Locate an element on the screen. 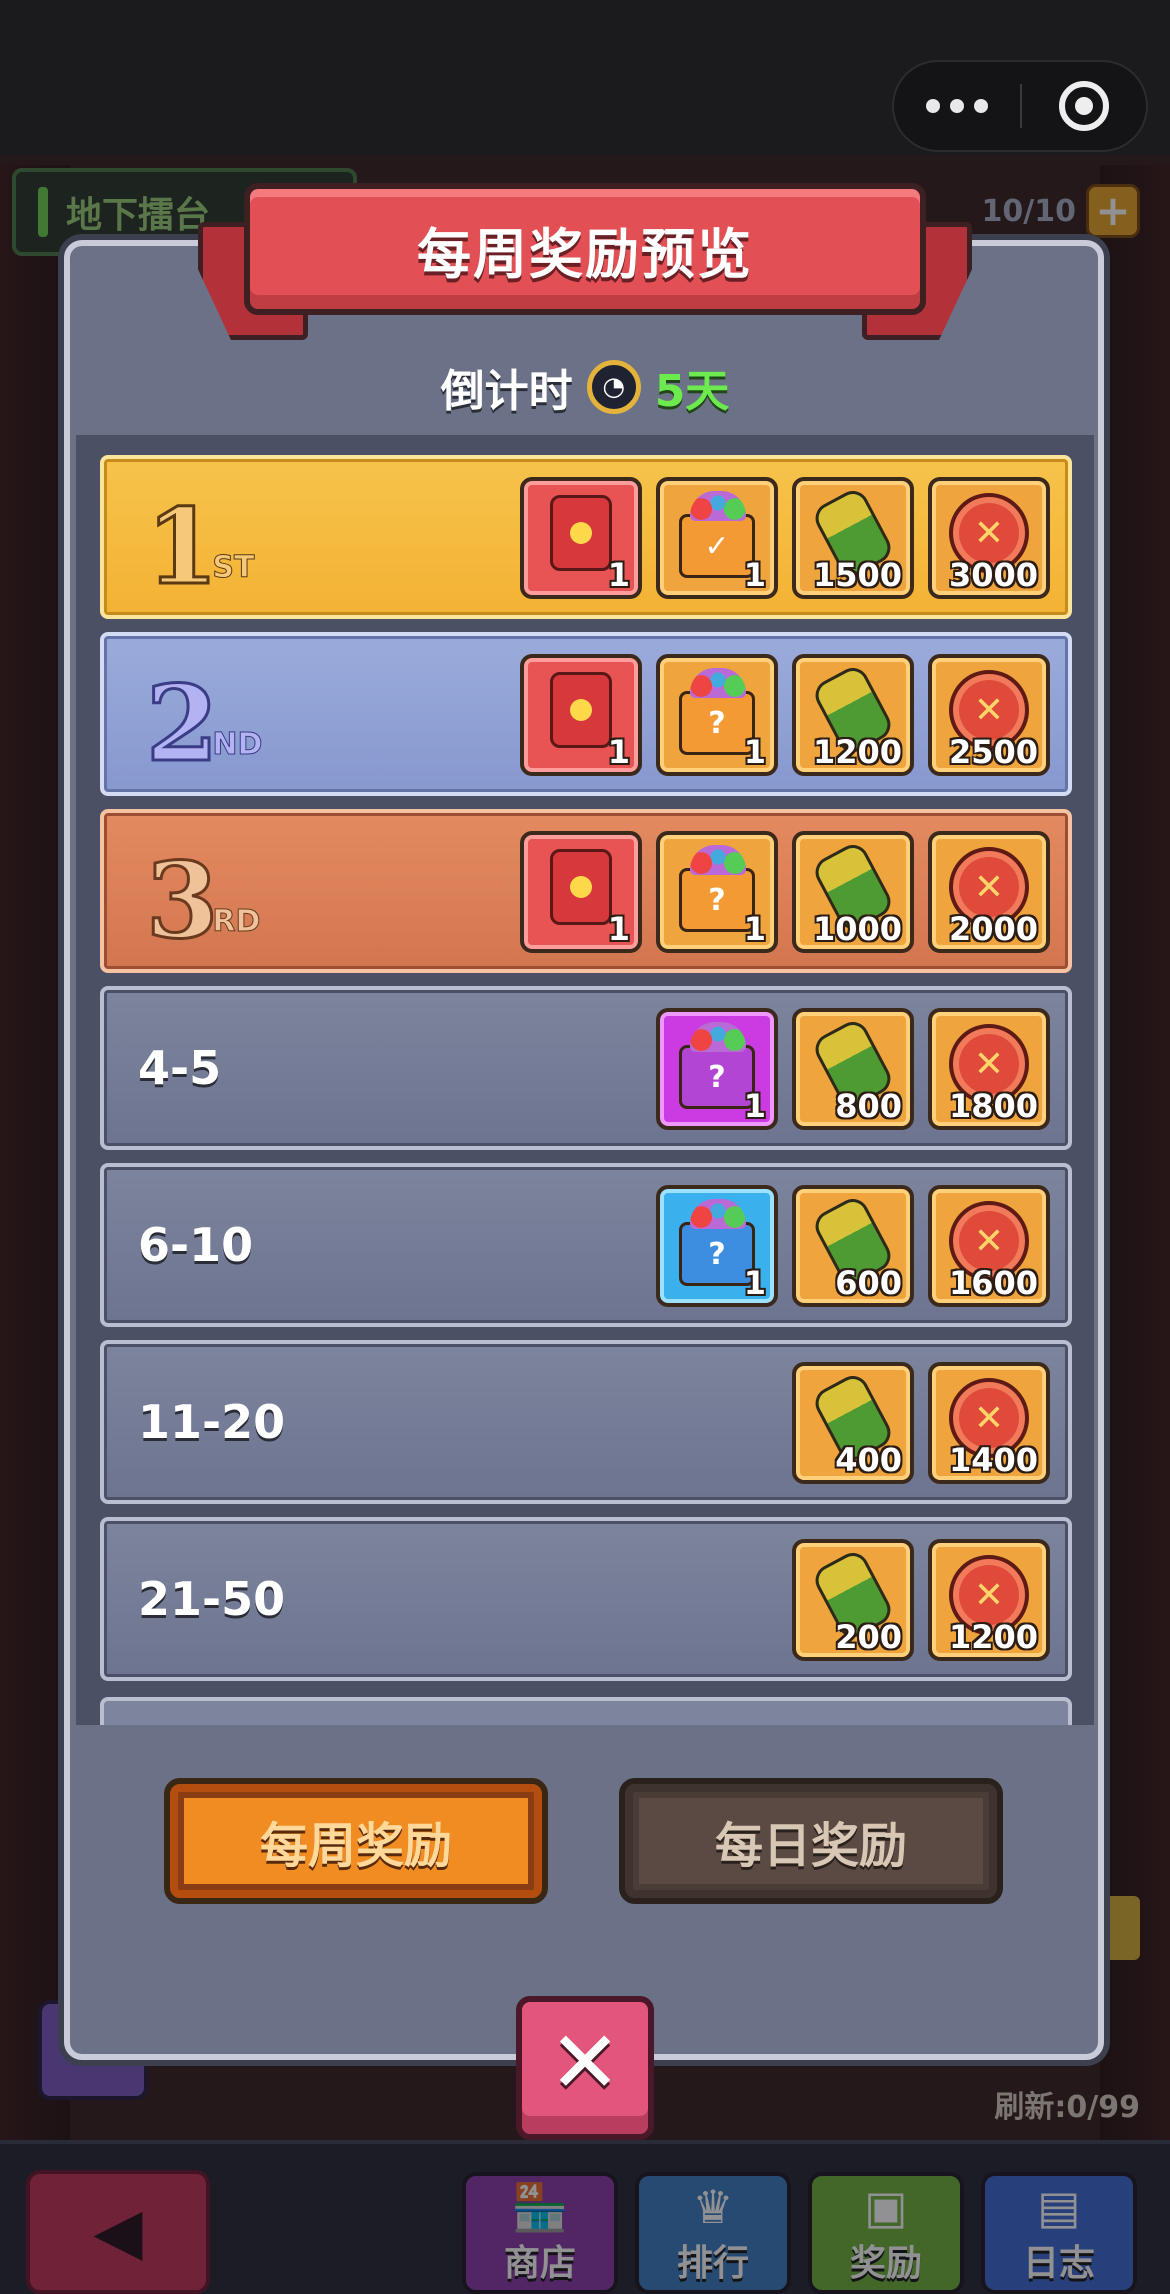 The image size is (1170, 2294). rank-1-badge: 1 ST is located at coordinates (210, 543).